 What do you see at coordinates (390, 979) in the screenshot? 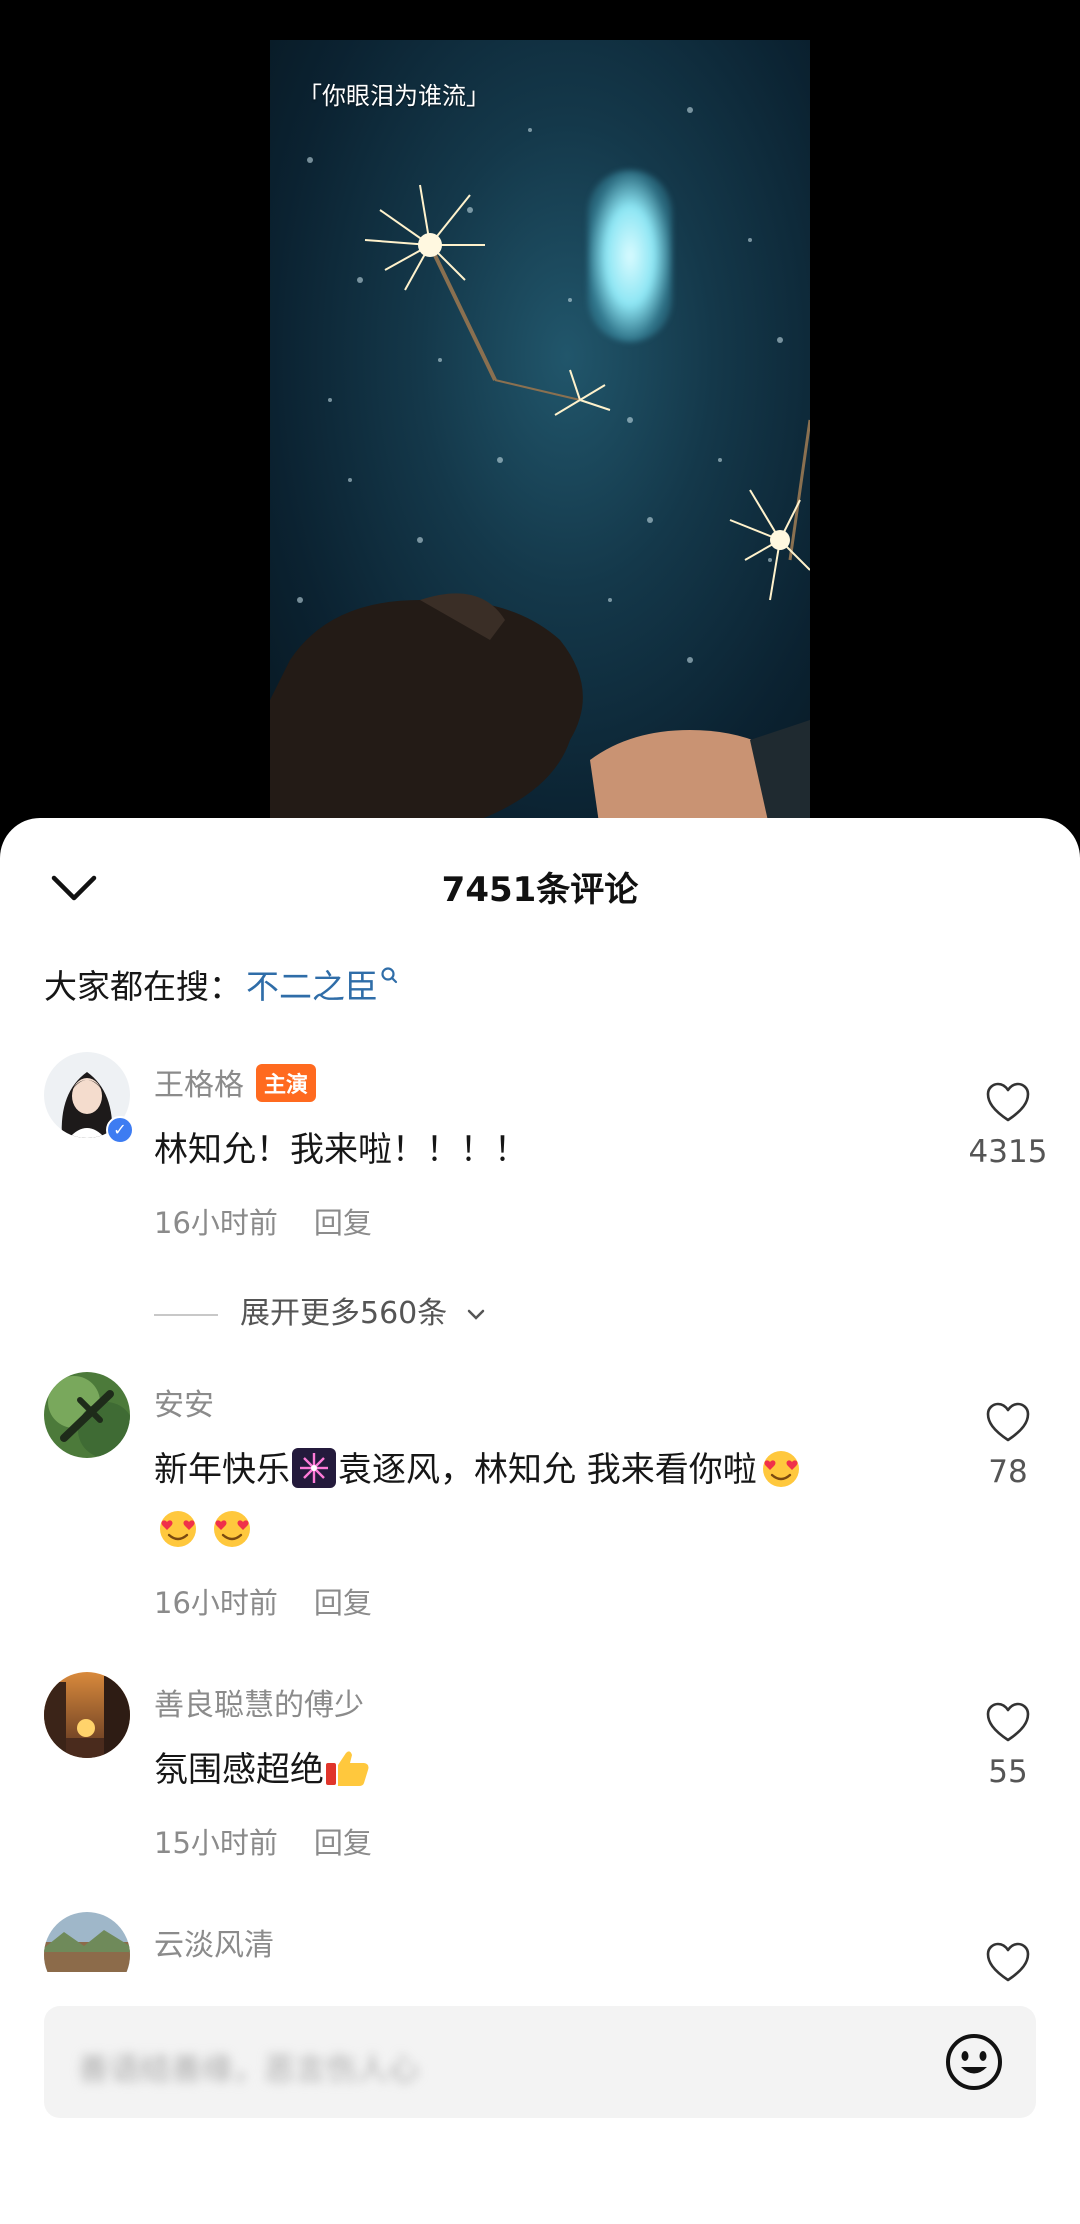
I see `search-icon` at bounding box center [390, 979].